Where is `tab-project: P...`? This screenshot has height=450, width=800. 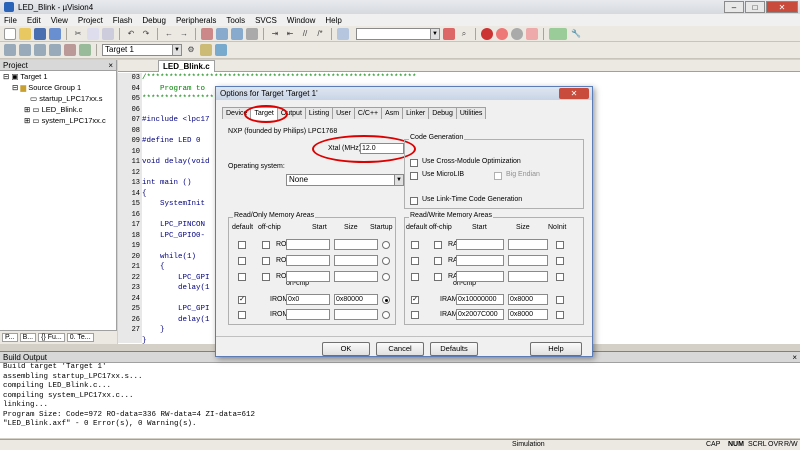 tab-project: P... is located at coordinates (10, 337).